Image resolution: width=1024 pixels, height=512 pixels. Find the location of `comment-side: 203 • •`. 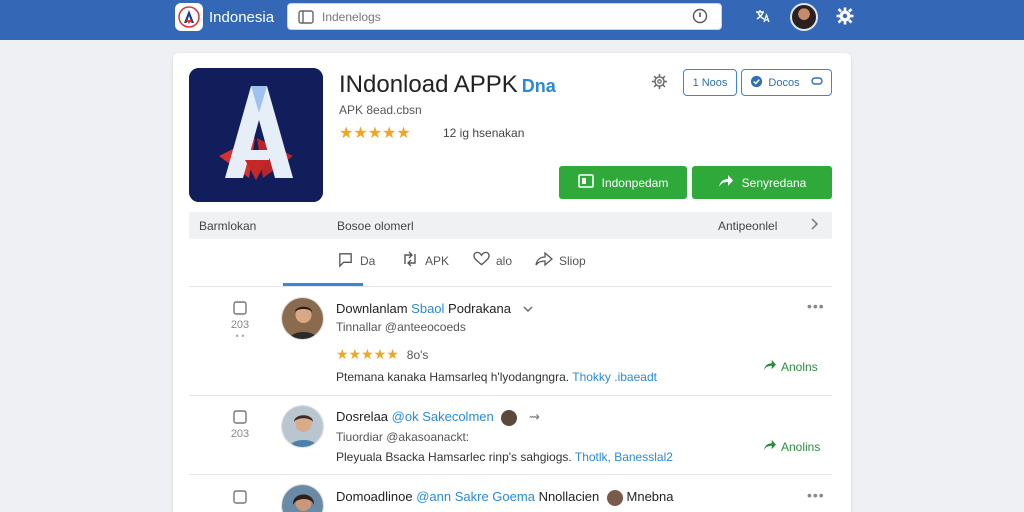

comment-side: 203 • • is located at coordinates (240, 320).